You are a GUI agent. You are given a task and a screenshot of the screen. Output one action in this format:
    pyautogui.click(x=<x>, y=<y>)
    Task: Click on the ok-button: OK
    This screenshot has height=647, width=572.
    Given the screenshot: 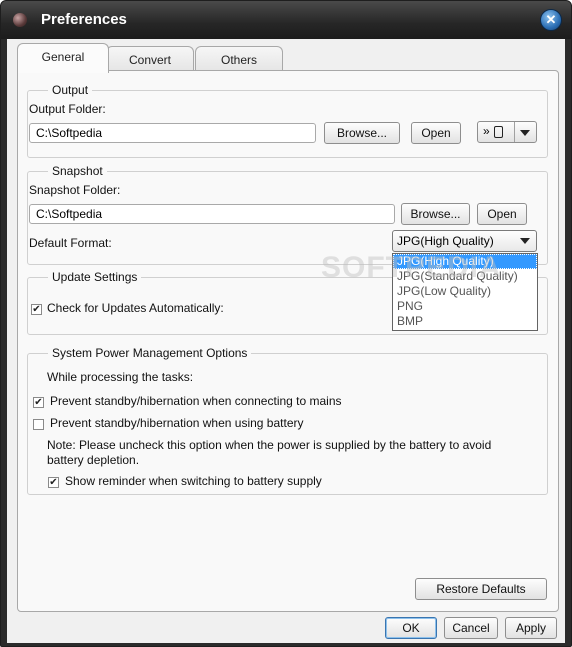 What is the action you would take?
    pyautogui.click(x=411, y=628)
    